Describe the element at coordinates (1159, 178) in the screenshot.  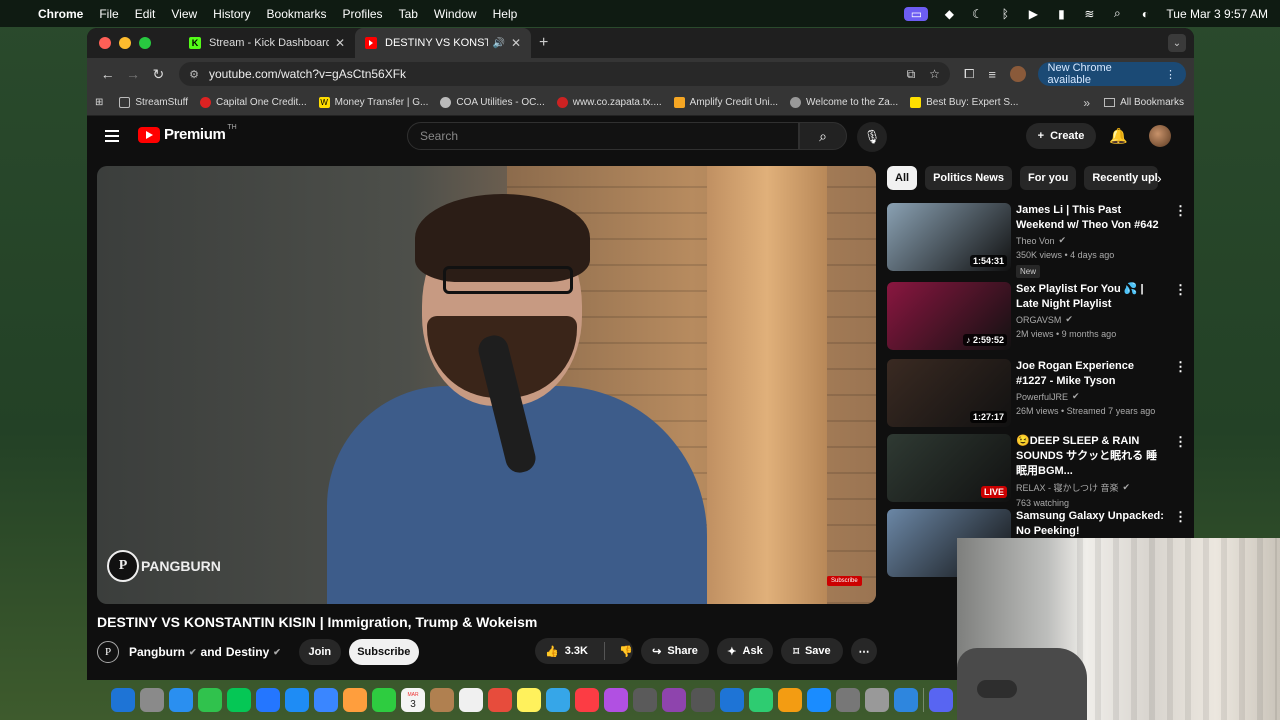
I see `chevron-right-icon: ›` at that location.